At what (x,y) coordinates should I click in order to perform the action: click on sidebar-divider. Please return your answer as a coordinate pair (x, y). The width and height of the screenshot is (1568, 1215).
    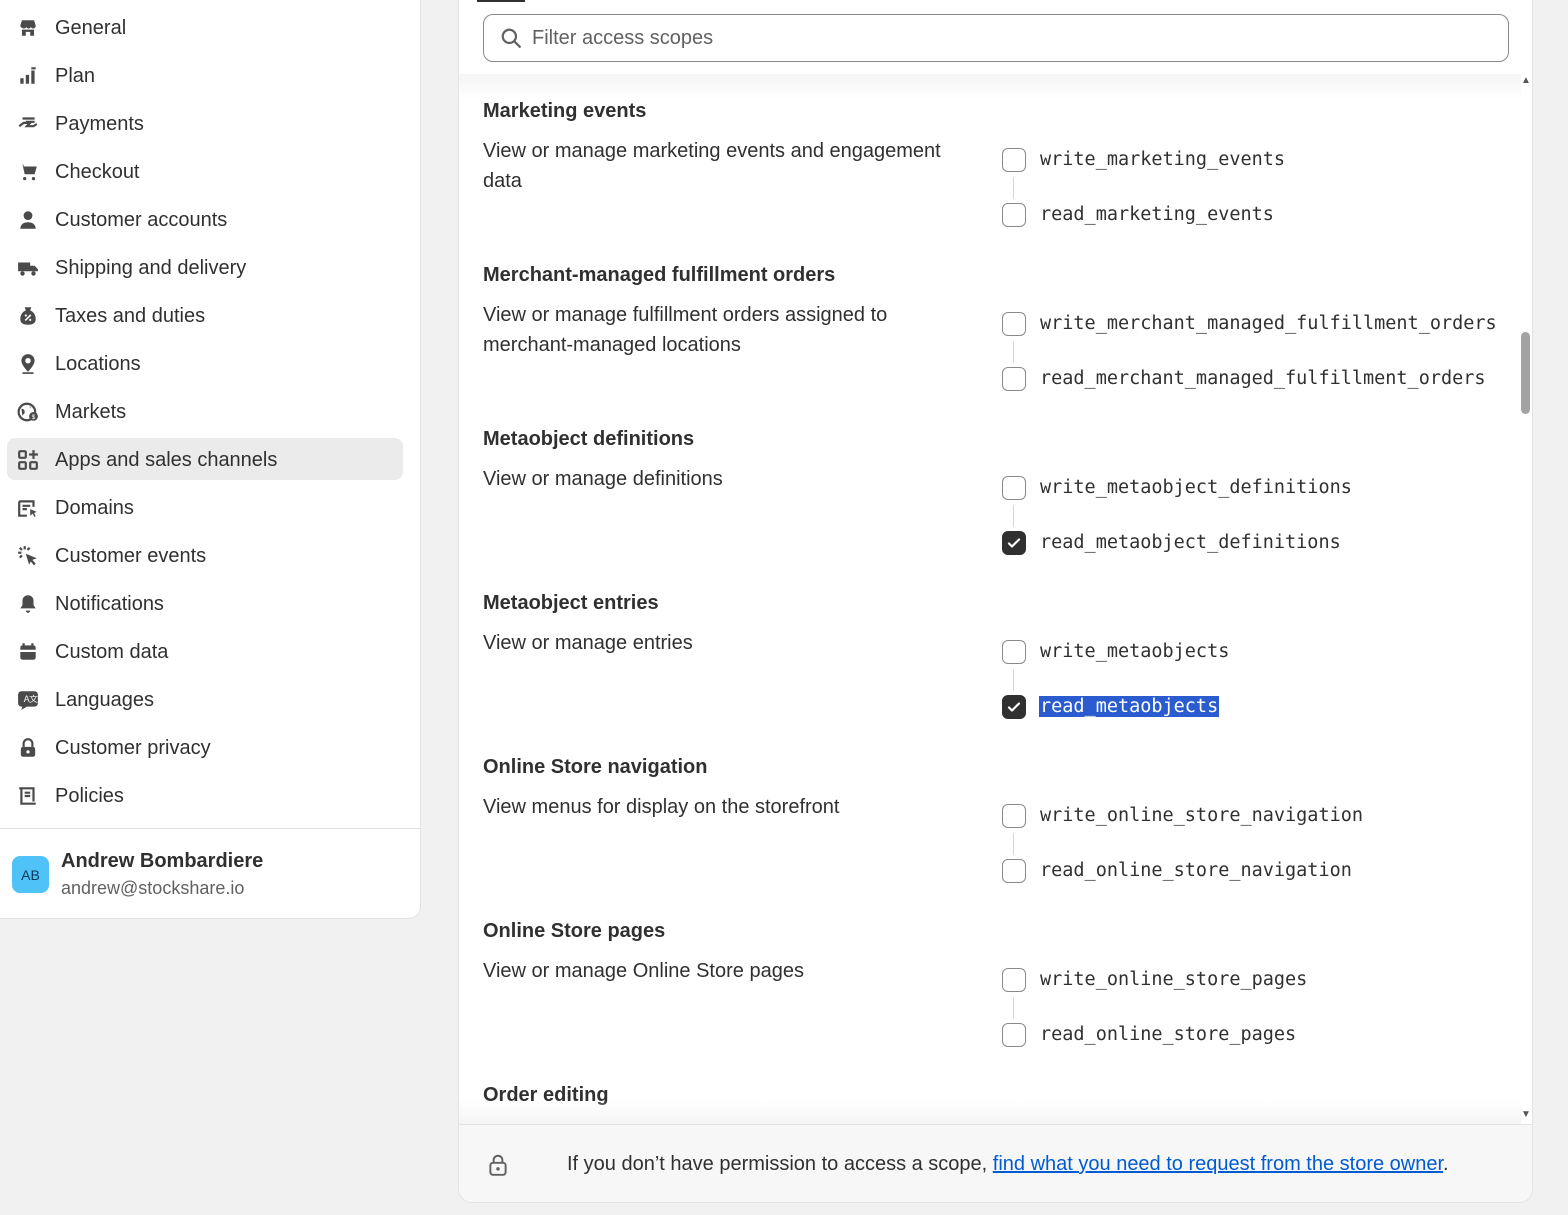
    Looking at the image, I should click on (210, 828).